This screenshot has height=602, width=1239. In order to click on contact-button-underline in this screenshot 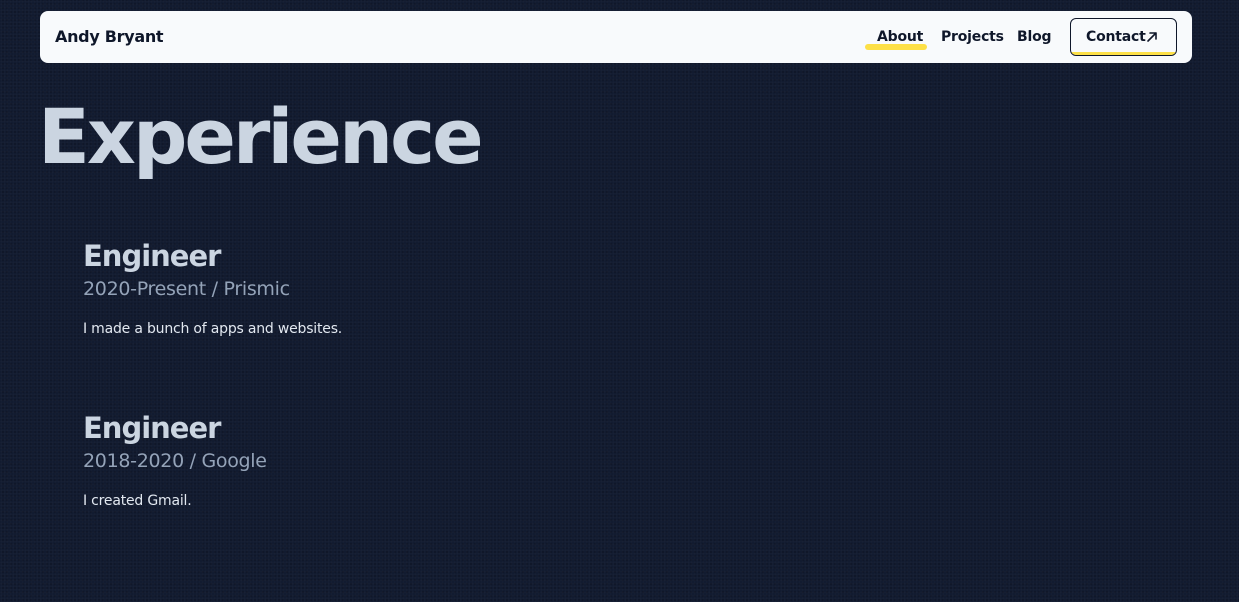, I will do `click(1123, 53)`.